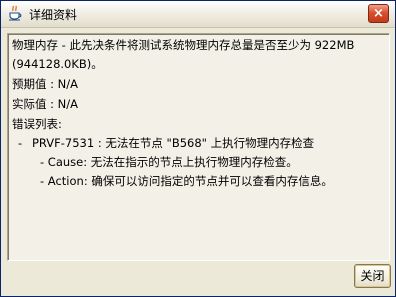  Describe the element at coordinates (45, 84) in the screenshot. I see `expected-value: 预期值 : N/A` at that location.